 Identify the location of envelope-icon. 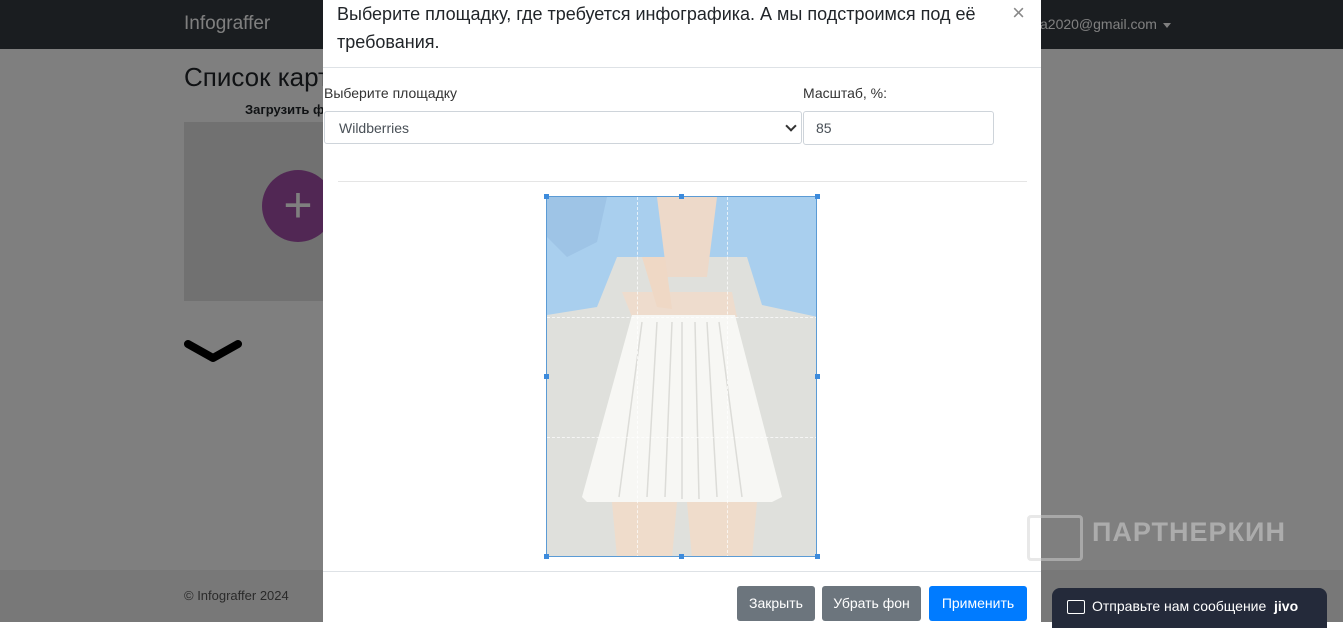
(1076, 607).